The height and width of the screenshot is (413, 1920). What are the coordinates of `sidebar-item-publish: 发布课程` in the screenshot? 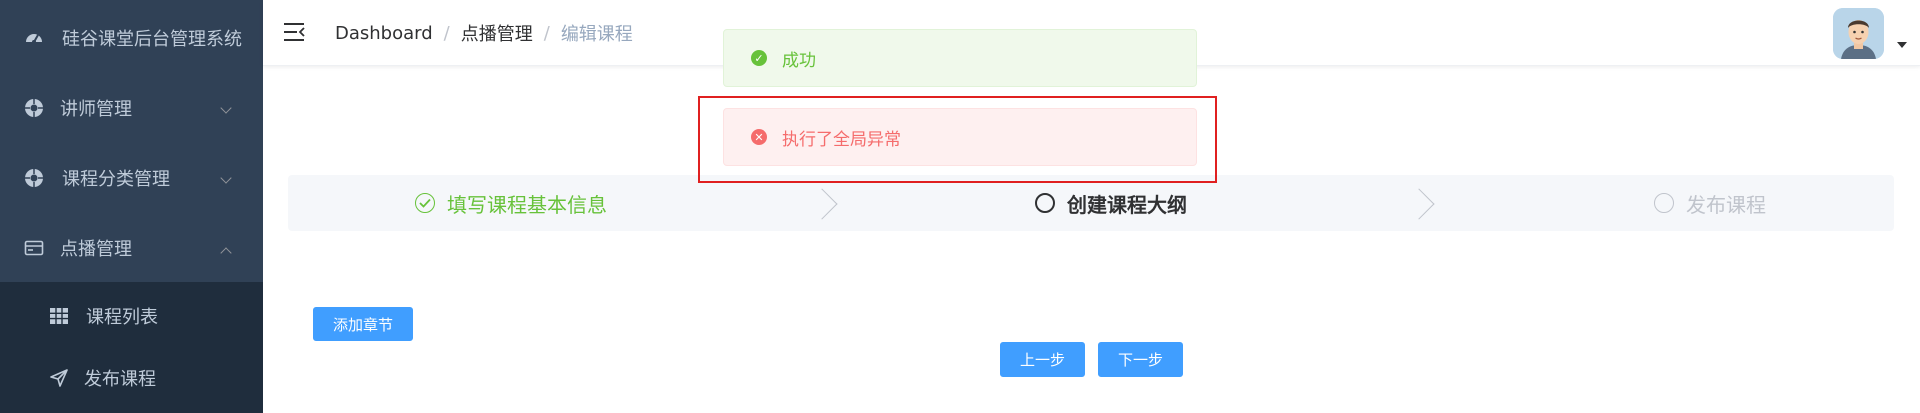 It's located at (131, 378).